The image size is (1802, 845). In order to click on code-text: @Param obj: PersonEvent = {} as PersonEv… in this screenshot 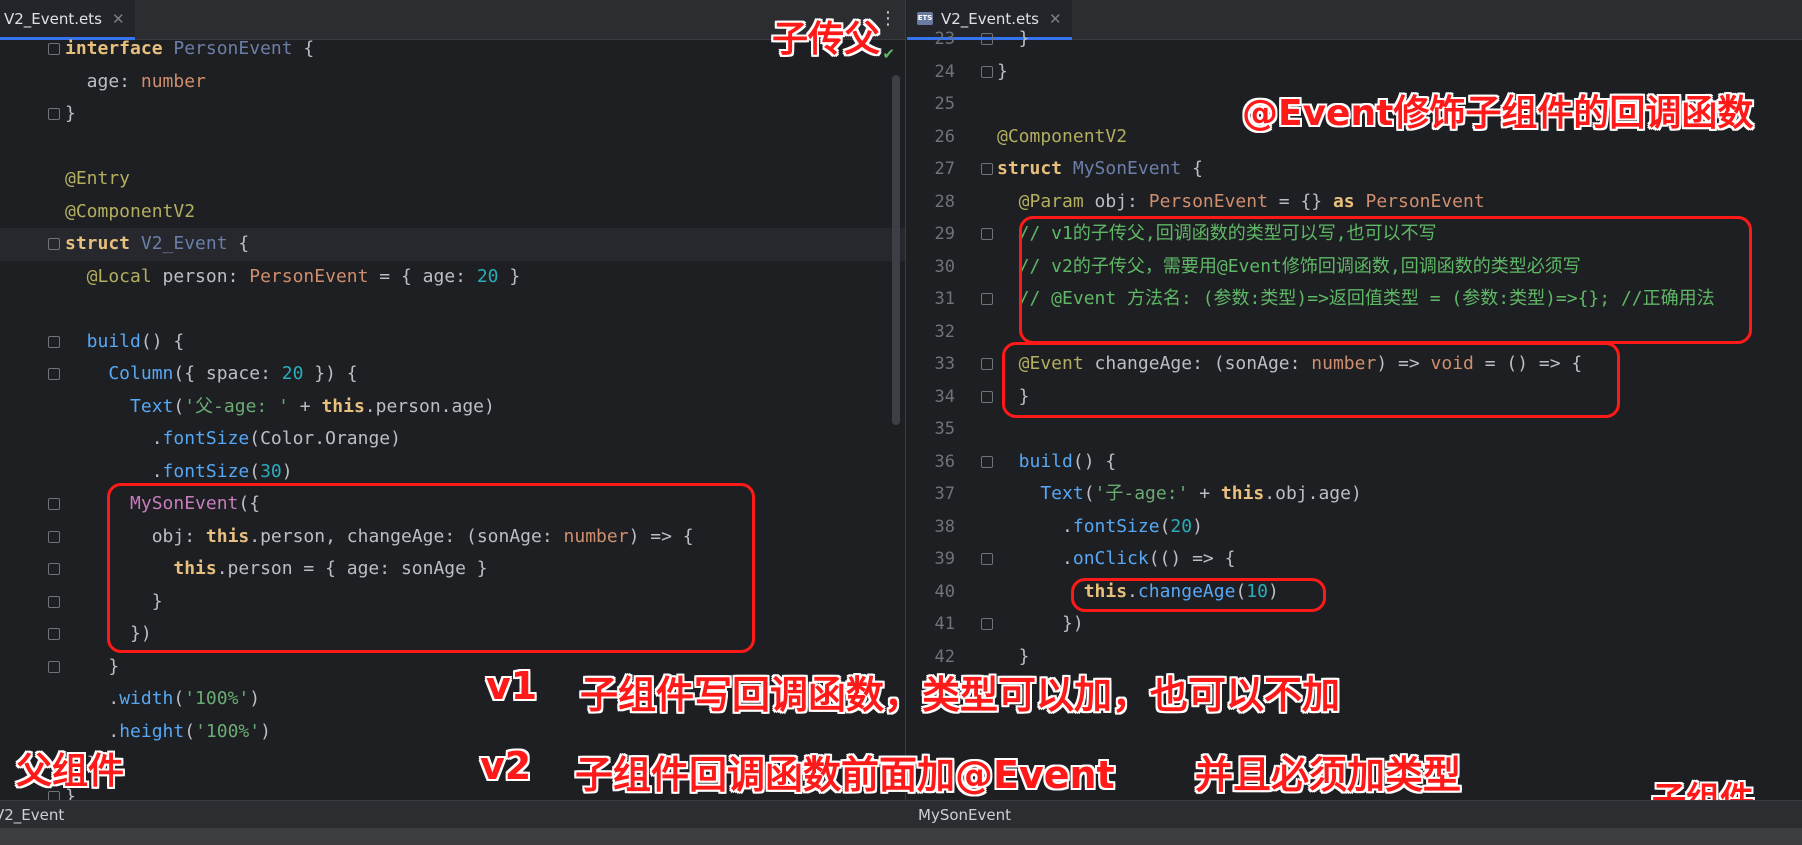, I will do `click(1241, 202)`.